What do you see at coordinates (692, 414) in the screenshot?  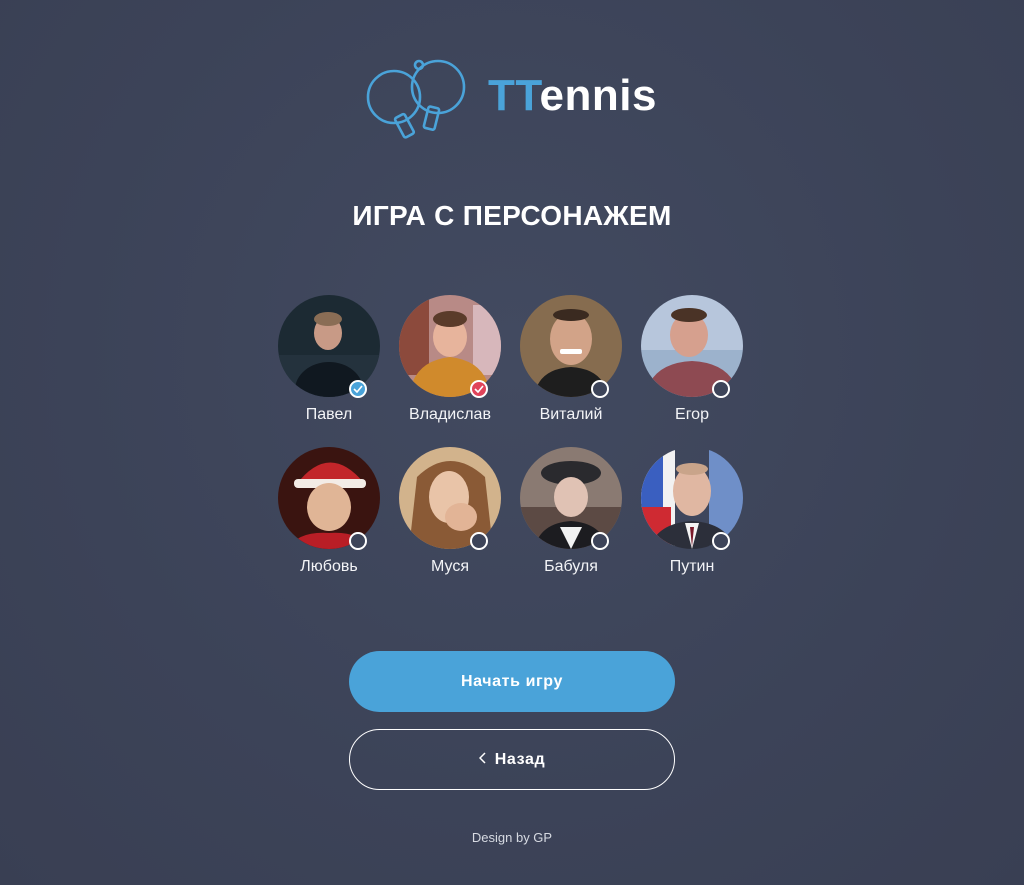 I see `character-name: Егор` at bounding box center [692, 414].